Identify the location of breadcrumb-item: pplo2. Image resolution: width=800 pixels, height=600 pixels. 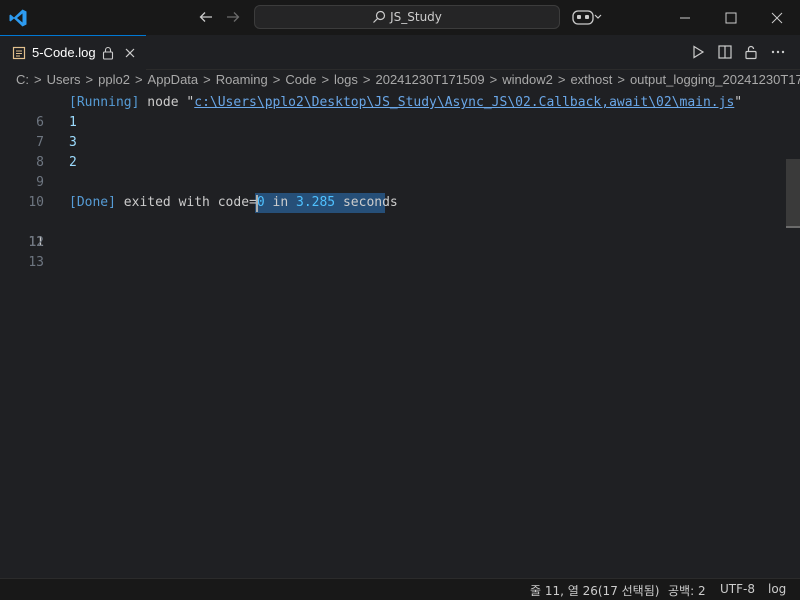
(114, 79).